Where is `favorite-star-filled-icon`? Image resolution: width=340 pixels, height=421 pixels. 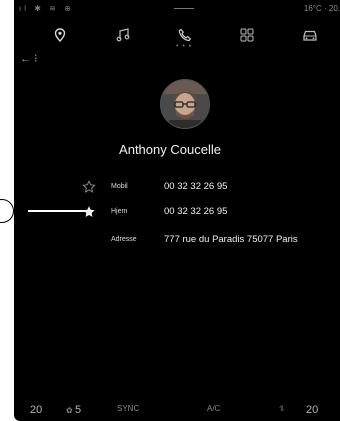 favorite-star-filled-icon is located at coordinates (90, 213).